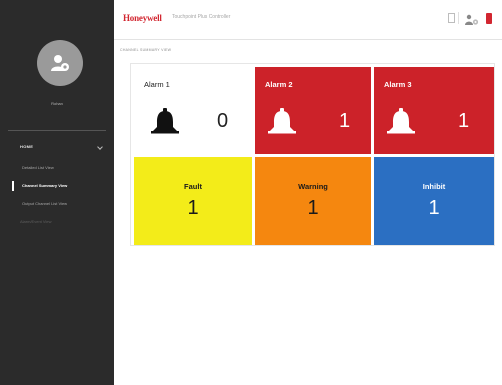  Describe the element at coordinates (451, 18) in the screenshot. I see `document-icon` at that location.